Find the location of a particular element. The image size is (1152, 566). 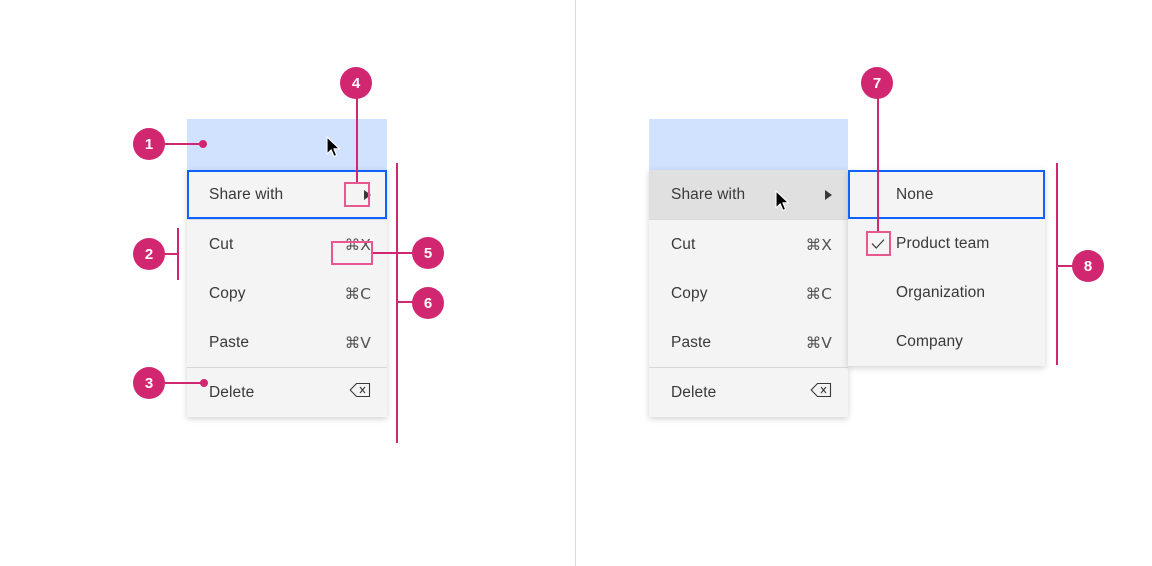

annotation-4-leader is located at coordinates (357, 140).